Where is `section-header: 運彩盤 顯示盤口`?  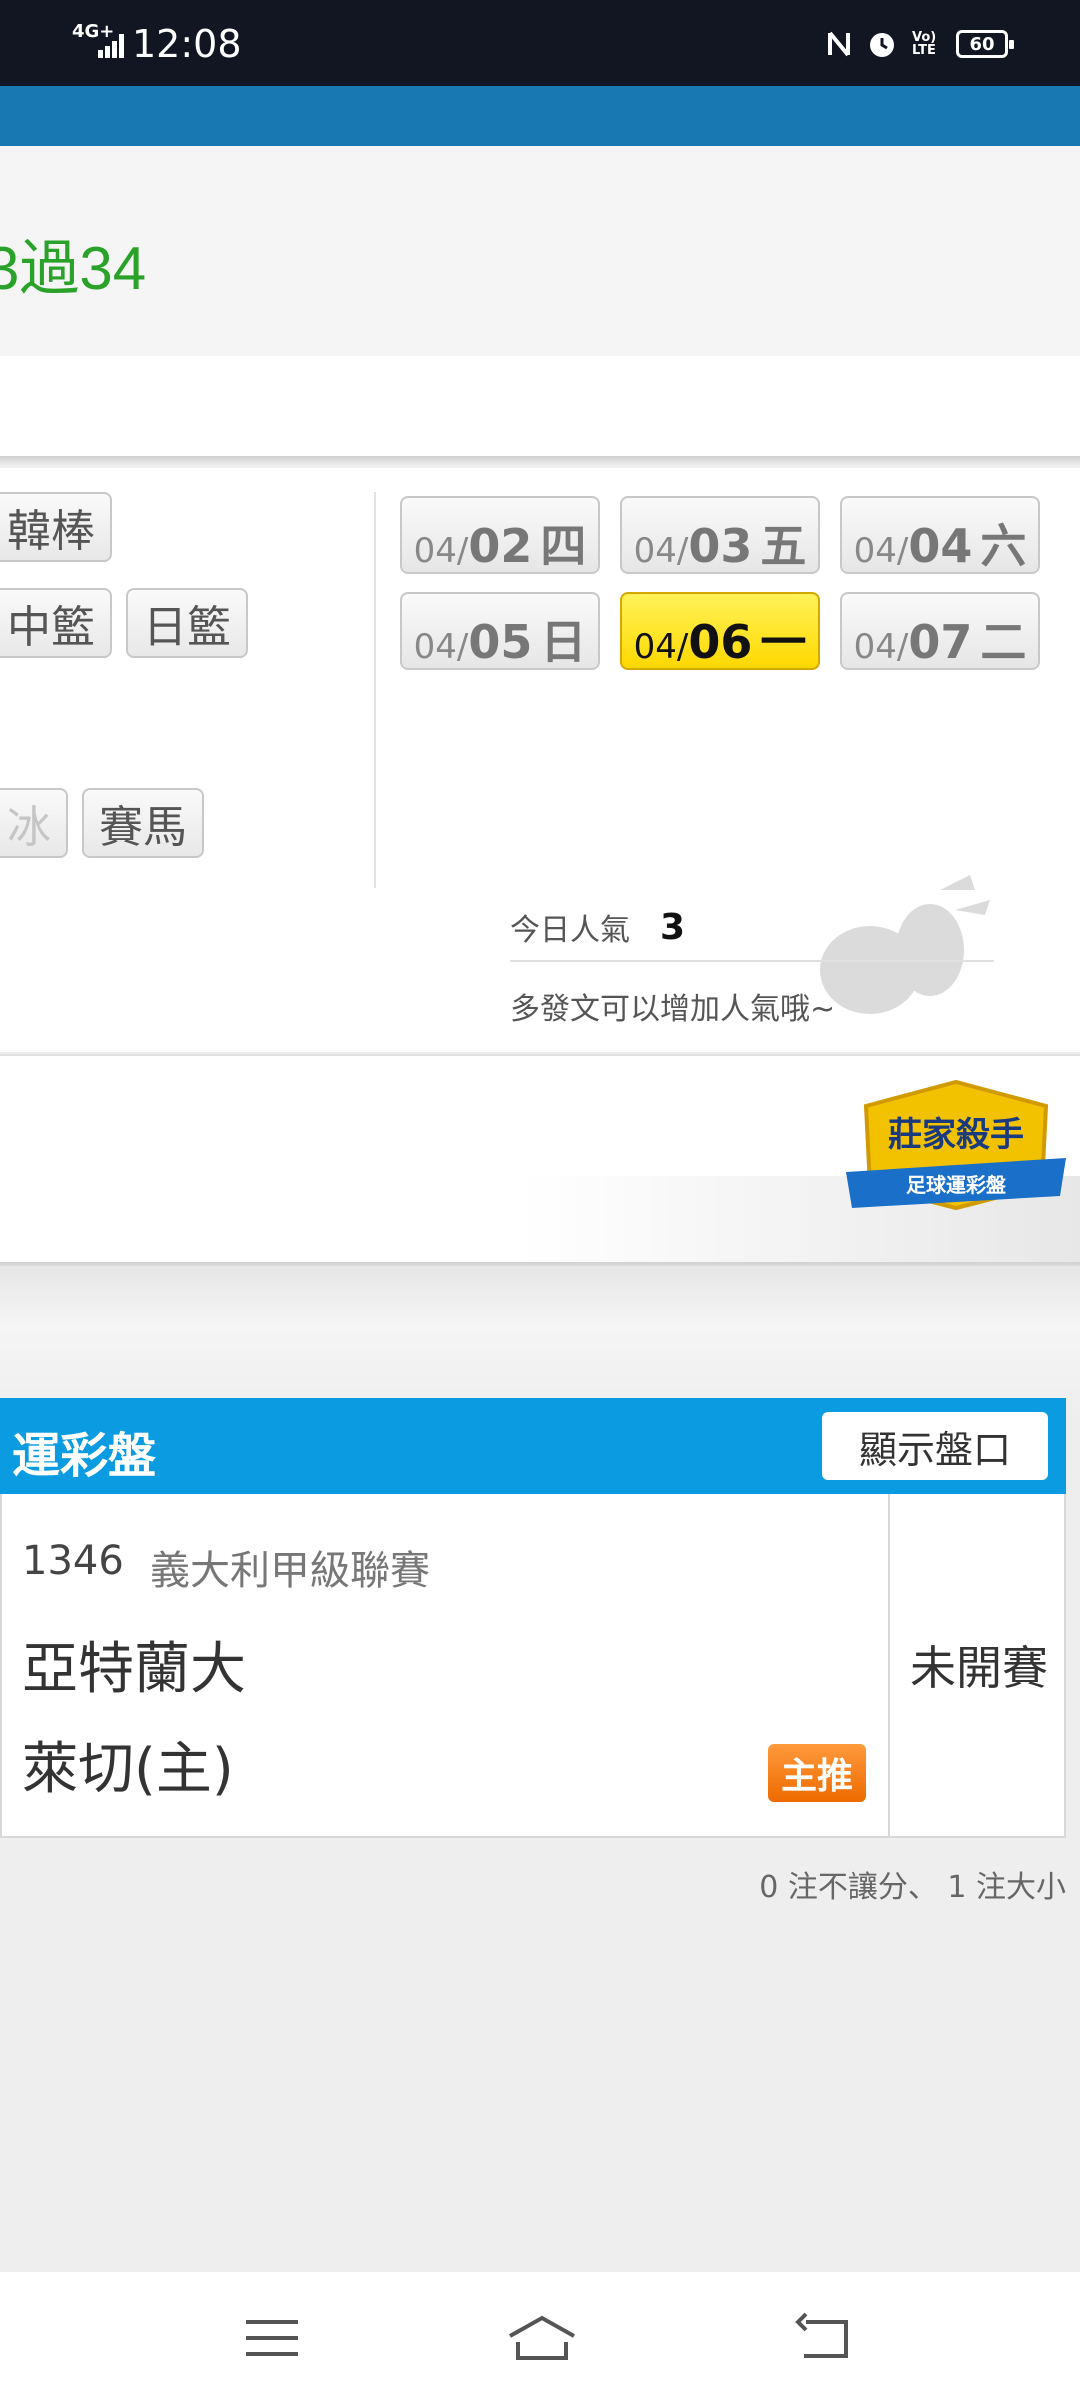
section-header: 運彩盤 顯示盤口 is located at coordinates (533, 1446).